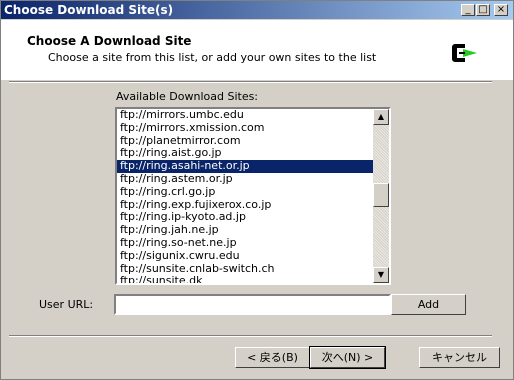  I want to click on vertical-scrollbar: ▲ ▼, so click(381, 196).